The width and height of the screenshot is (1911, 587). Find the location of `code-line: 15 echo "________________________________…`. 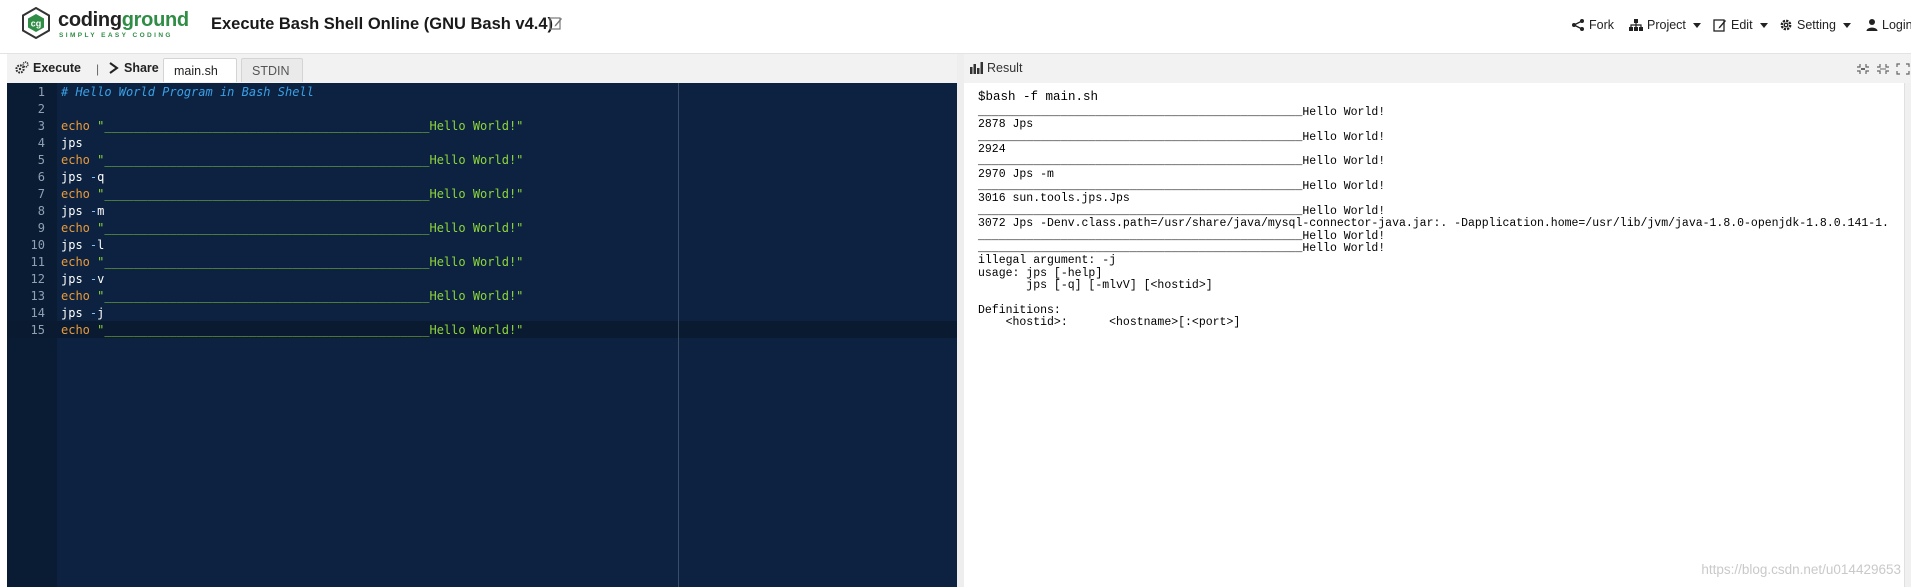

code-line: 15 echo "________________________________… is located at coordinates (482, 330).